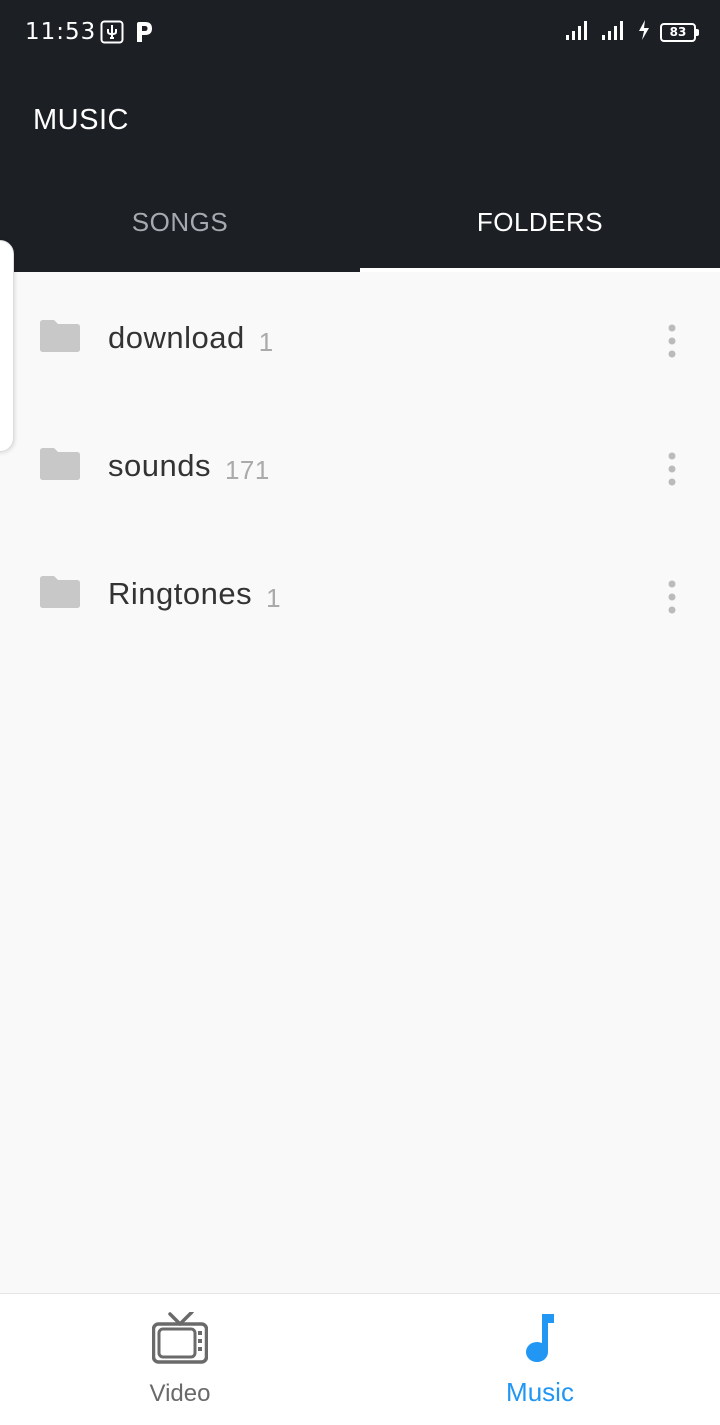 This screenshot has width=720, height=1425. Describe the element at coordinates (81, 120) in the screenshot. I see `page-title: MUSIC` at that location.